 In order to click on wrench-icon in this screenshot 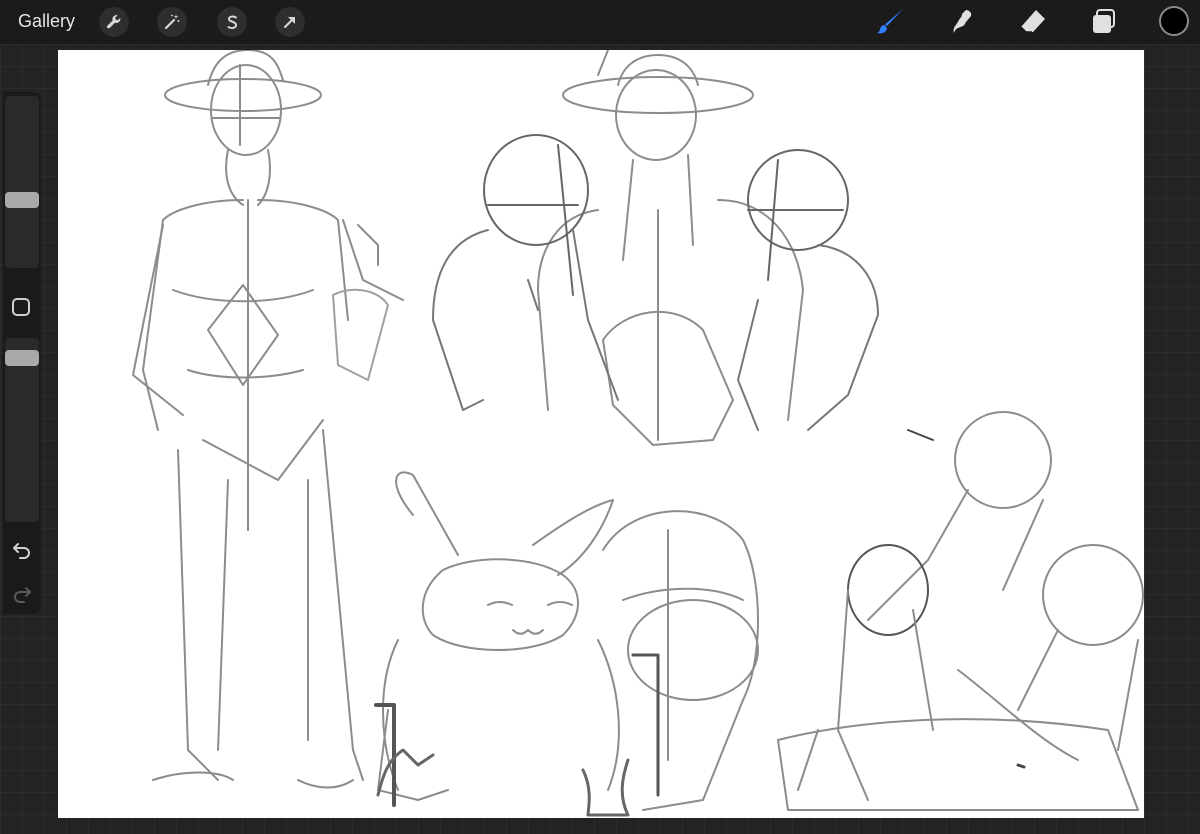, I will do `click(114, 22)`.